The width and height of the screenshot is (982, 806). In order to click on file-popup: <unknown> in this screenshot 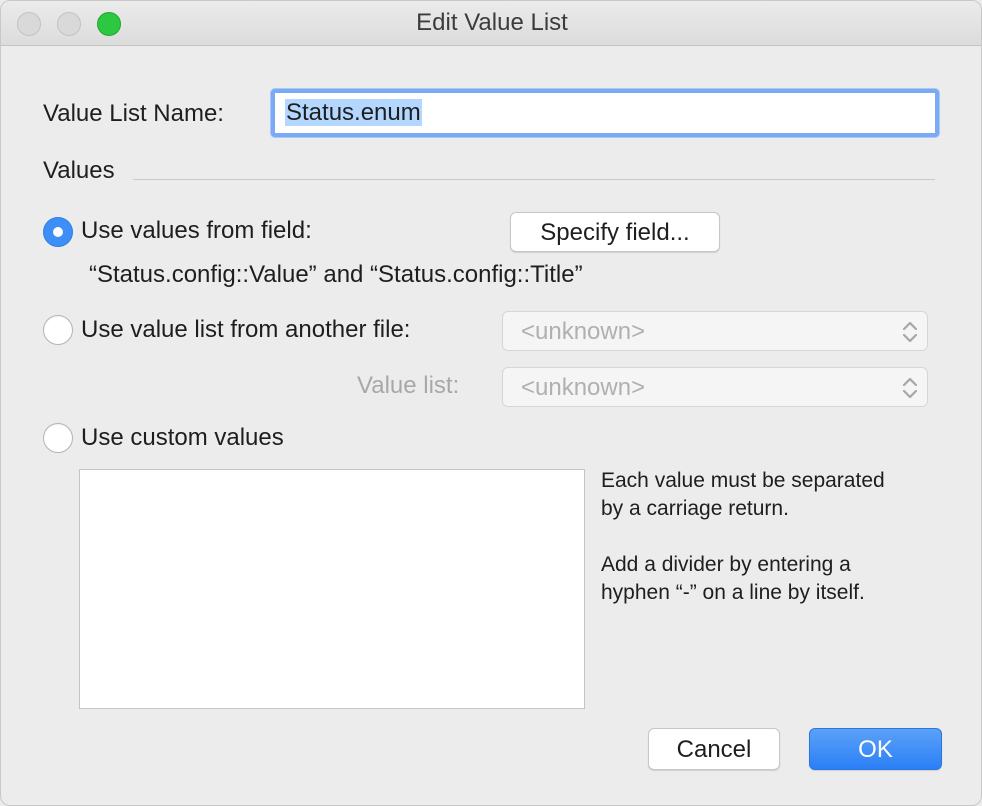, I will do `click(715, 331)`.